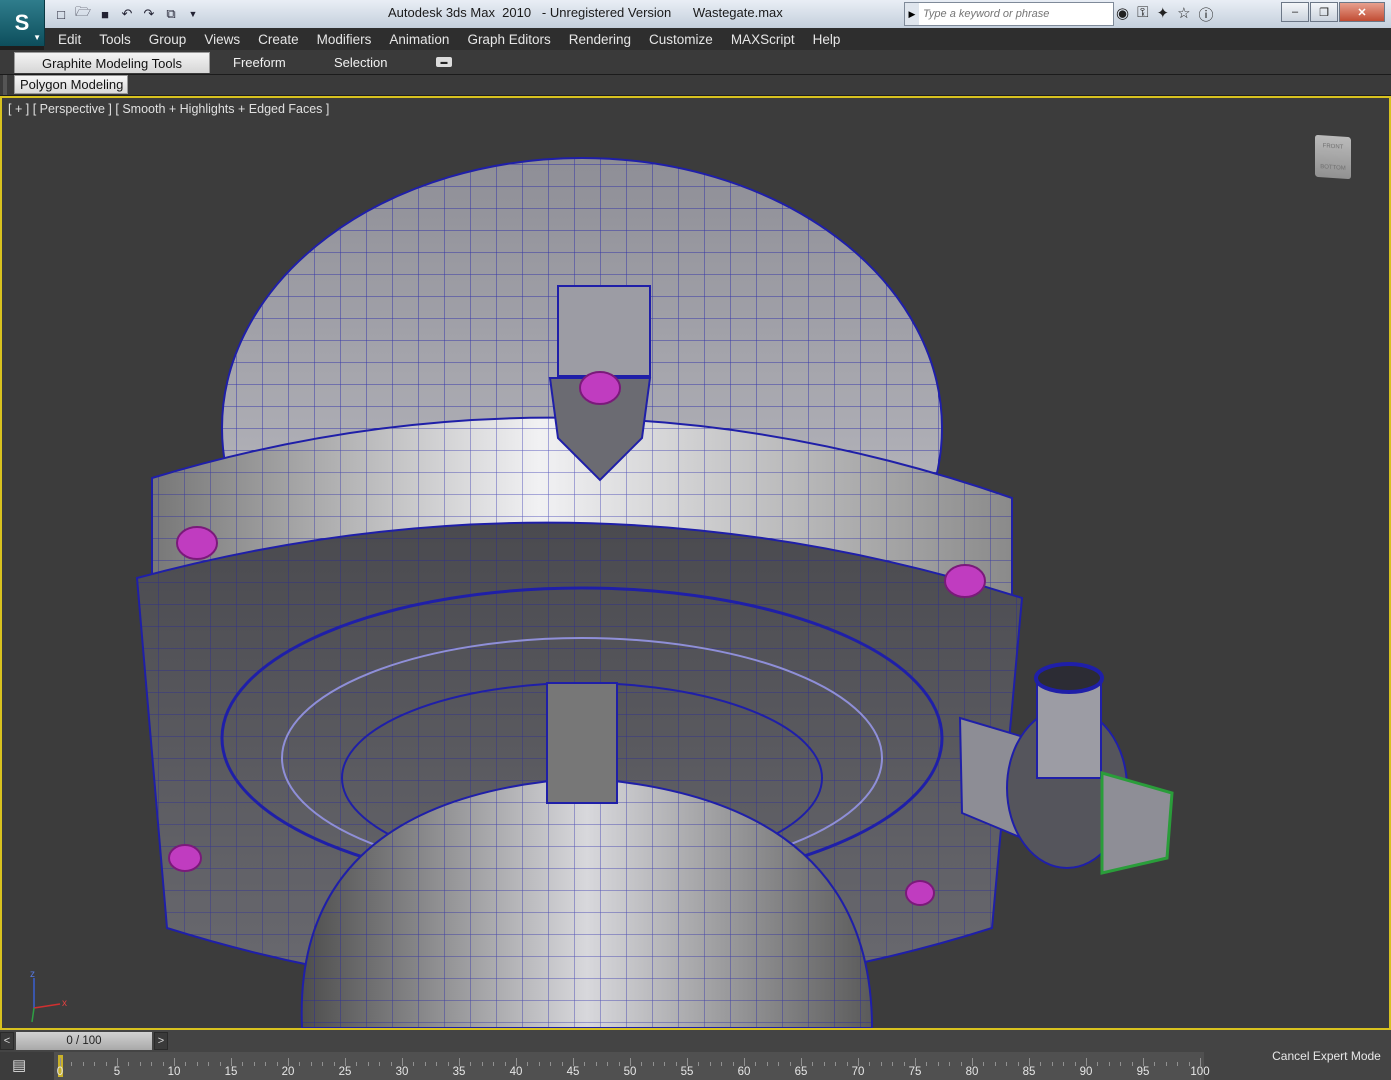  I want to click on menu-animation: Animation, so click(412, 39).